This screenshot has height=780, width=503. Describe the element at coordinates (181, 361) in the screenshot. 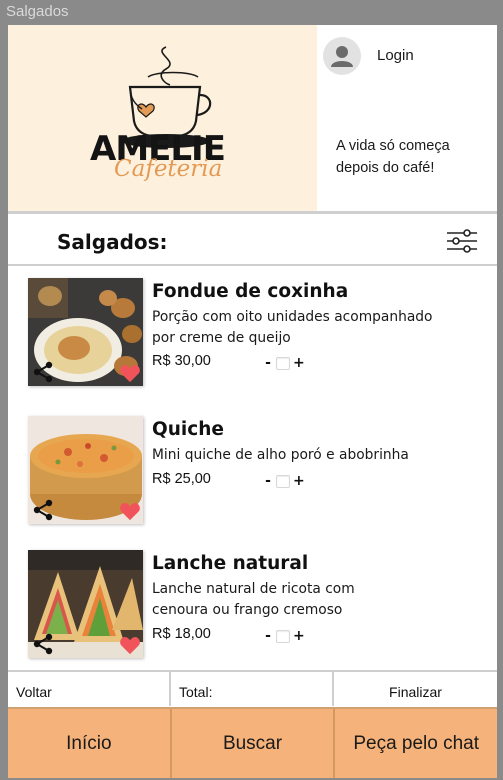

I see `product-price: R$ 30,00` at that location.